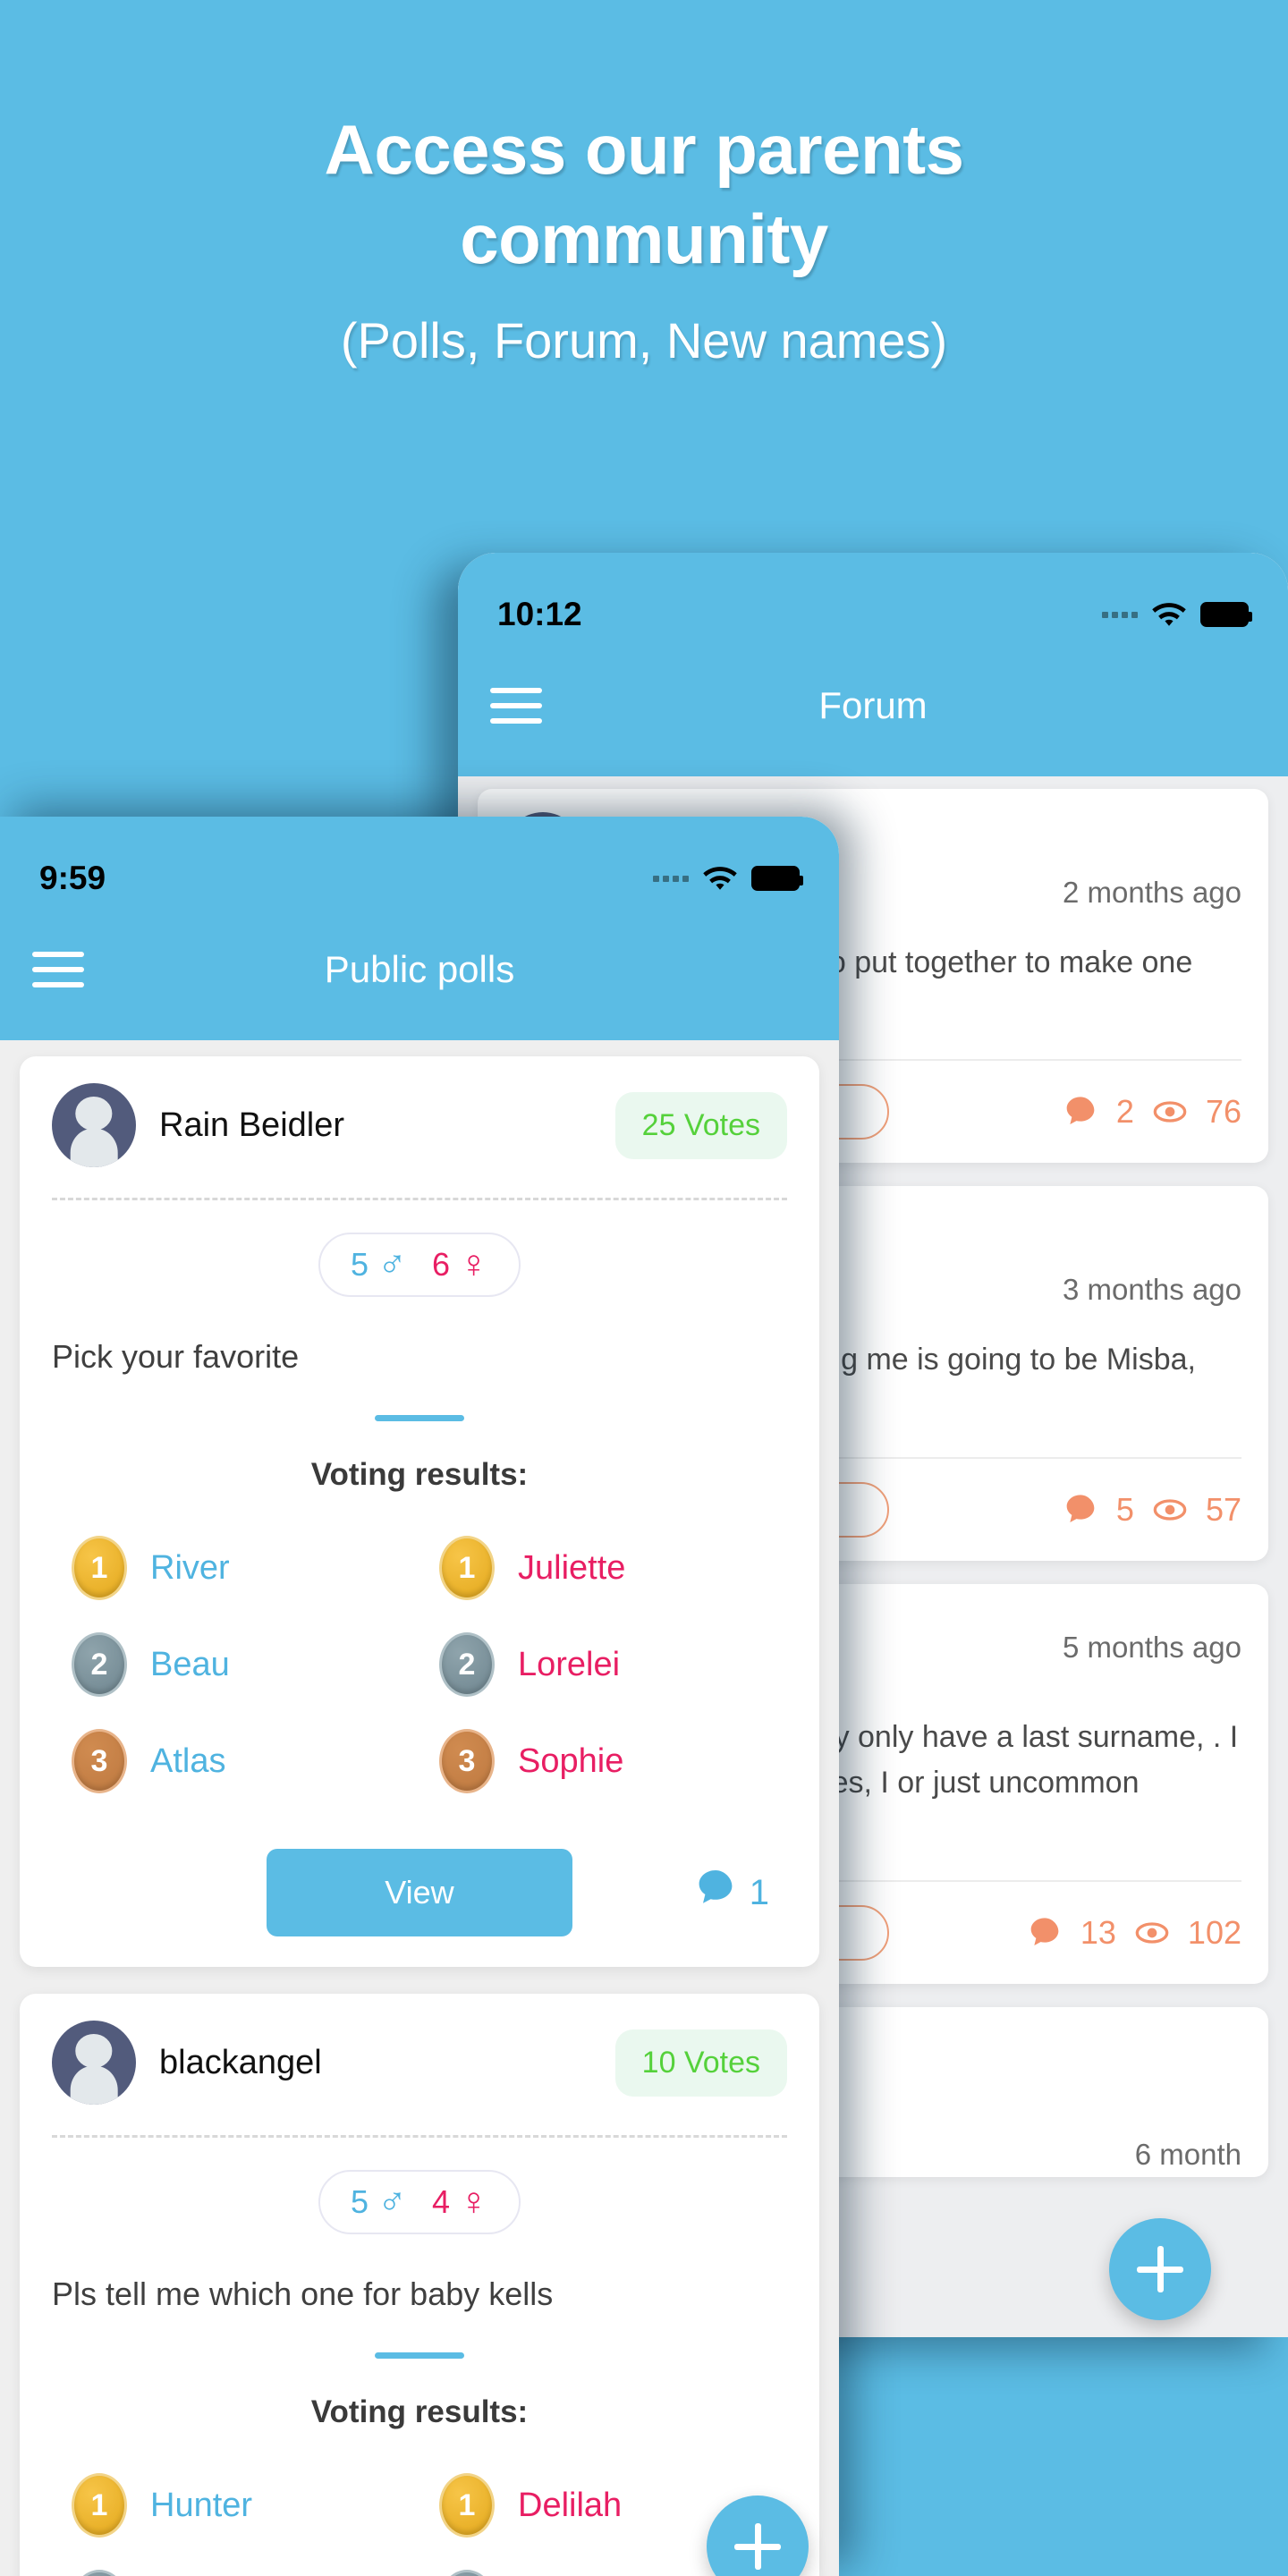  What do you see at coordinates (1124, 1112) in the screenshot?
I see `forum-comment-count: 2` at bounding box center [1124, 1112].